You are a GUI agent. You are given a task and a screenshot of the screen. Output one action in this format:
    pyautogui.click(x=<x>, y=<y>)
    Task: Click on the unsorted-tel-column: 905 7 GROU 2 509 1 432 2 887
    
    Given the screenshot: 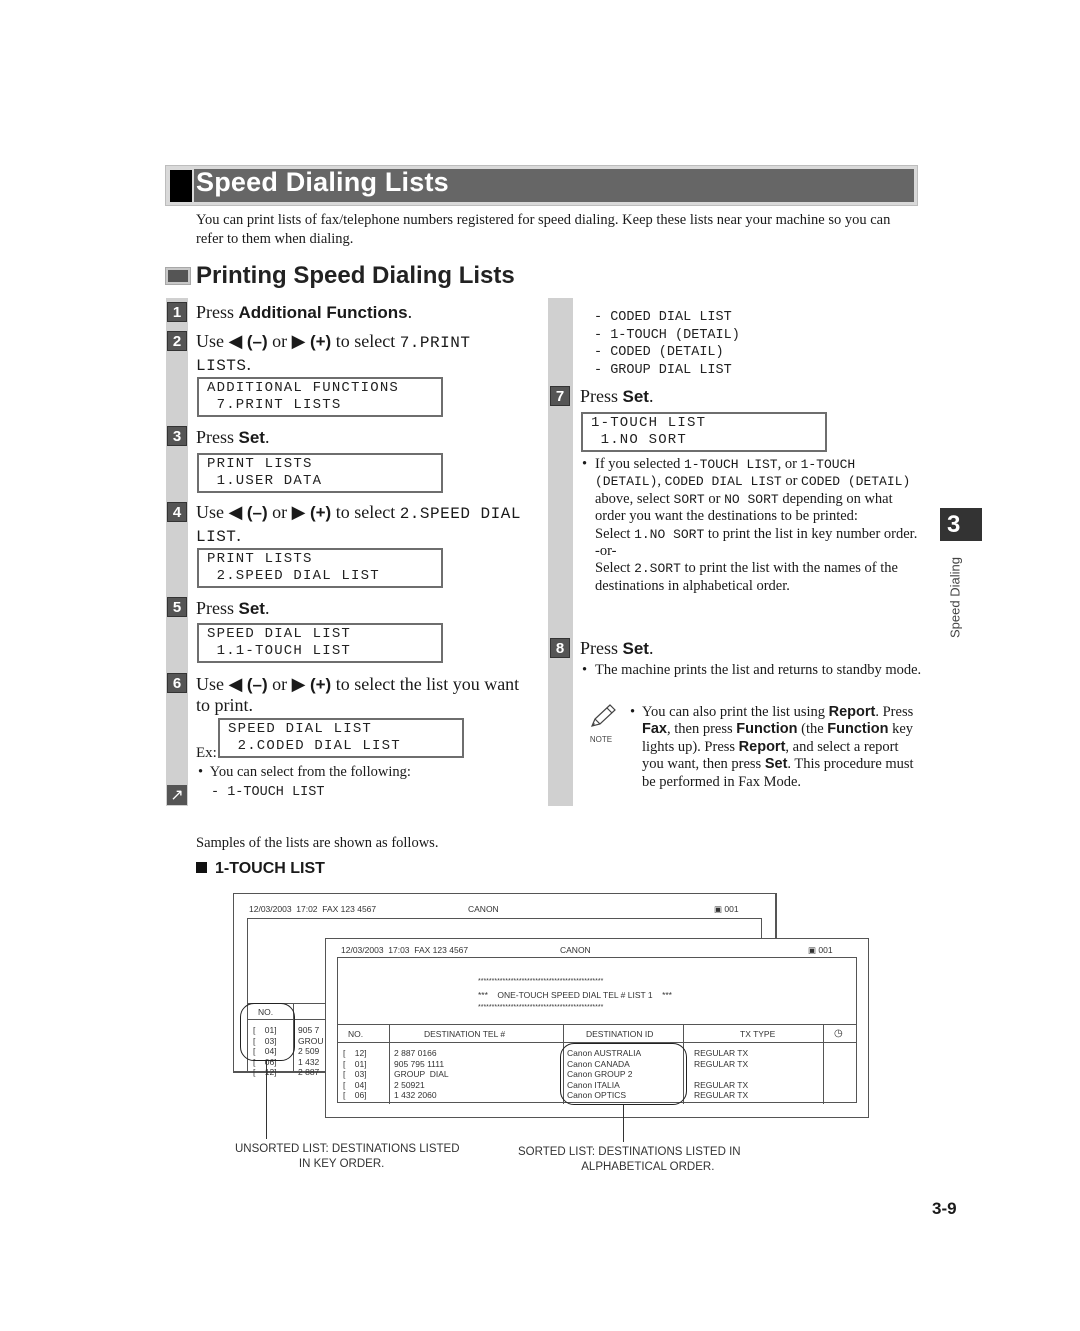 What is the action you would take?
    pyautogui.click(x=311, y=1051)
    